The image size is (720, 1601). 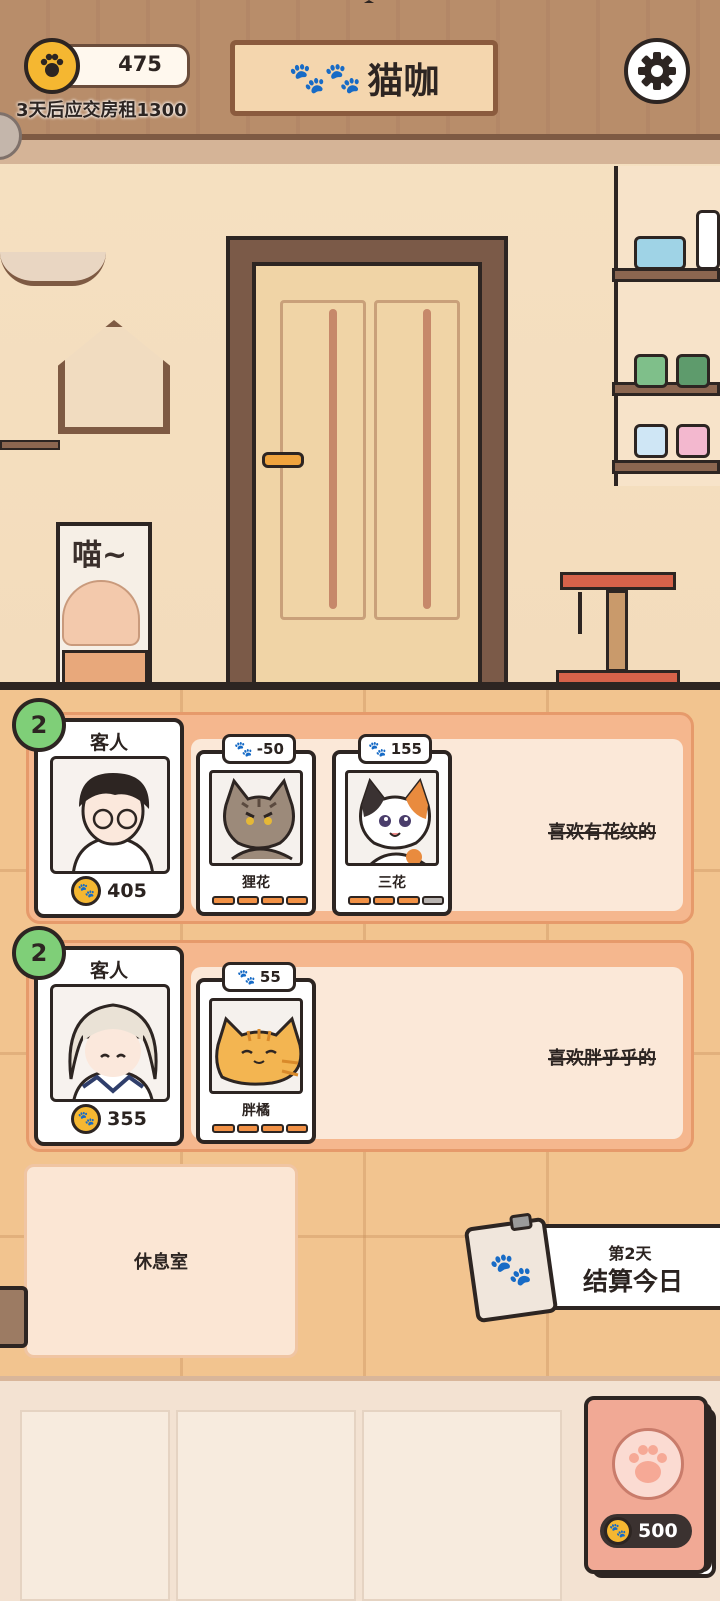 I want to click on cafe-title-board: 🐾🐾 猫咖, so click(x=364, y=78).